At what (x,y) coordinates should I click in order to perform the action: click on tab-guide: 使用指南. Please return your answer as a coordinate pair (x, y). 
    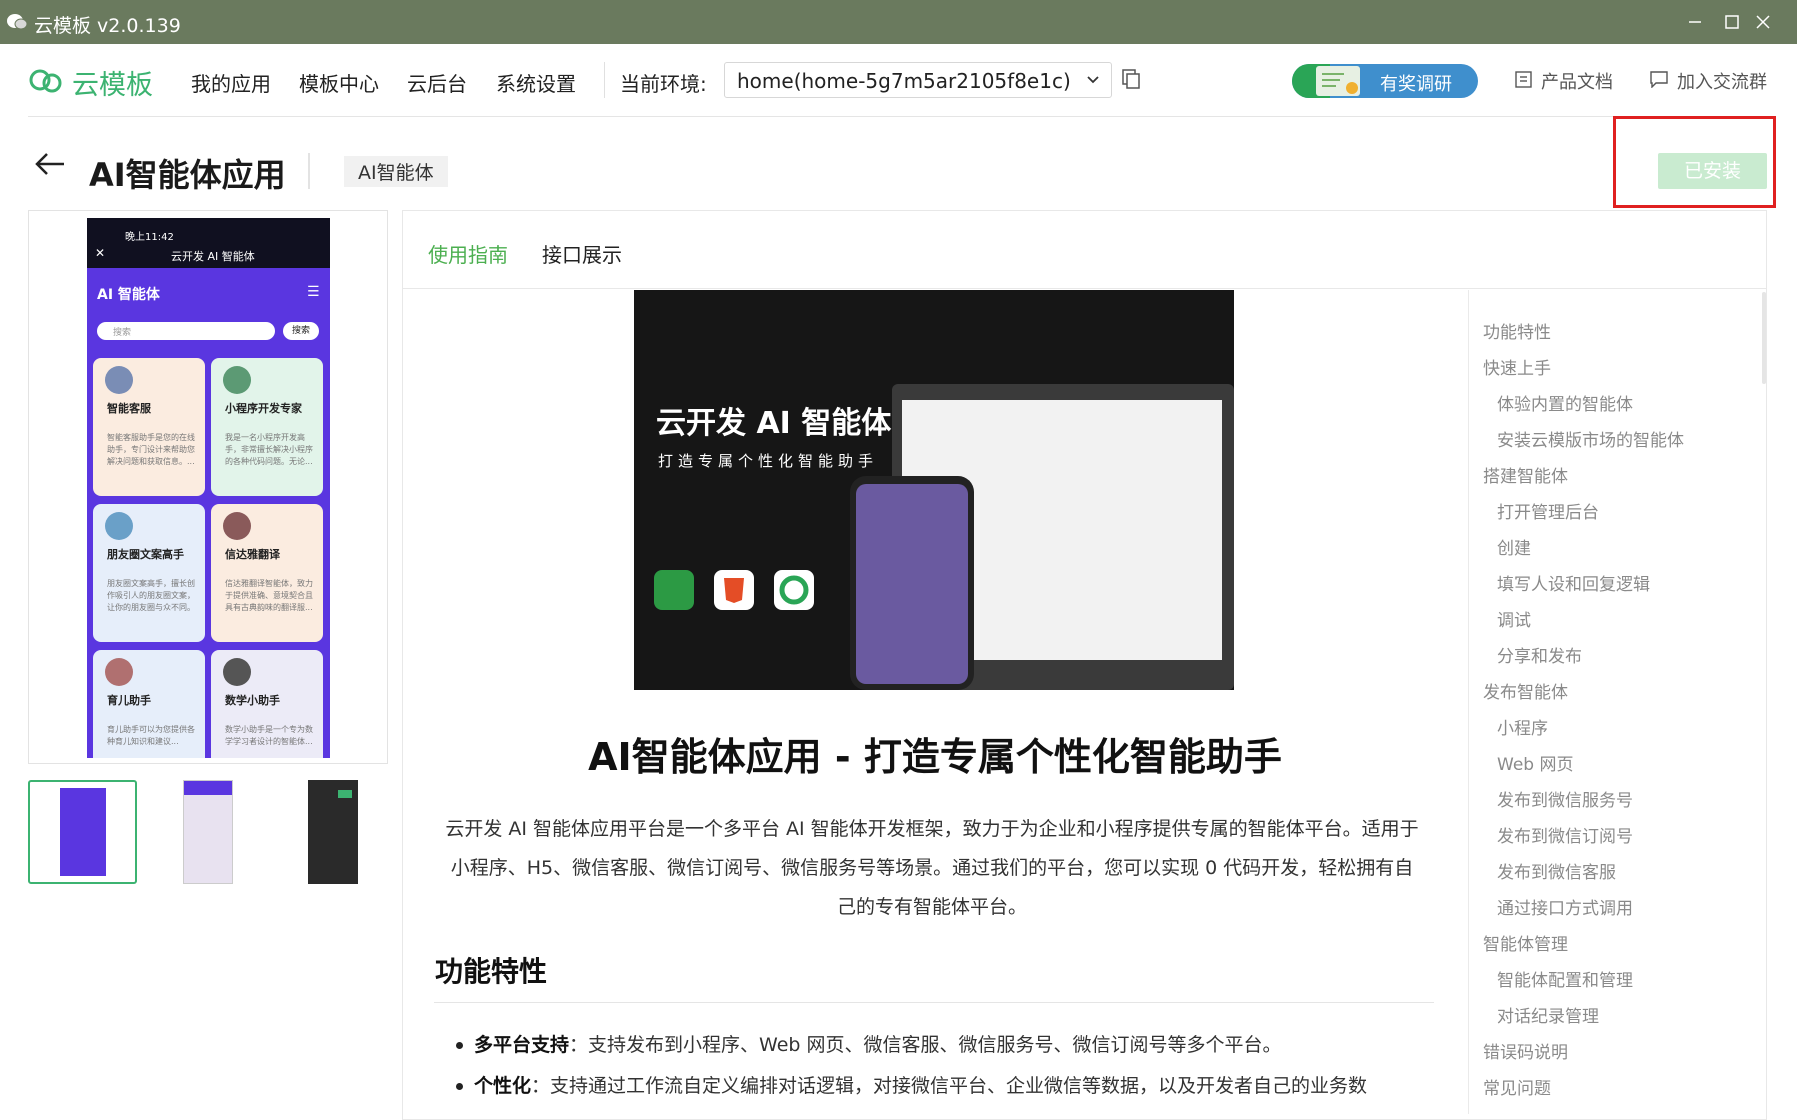
    Looking at the image, I should click on (468, 253).